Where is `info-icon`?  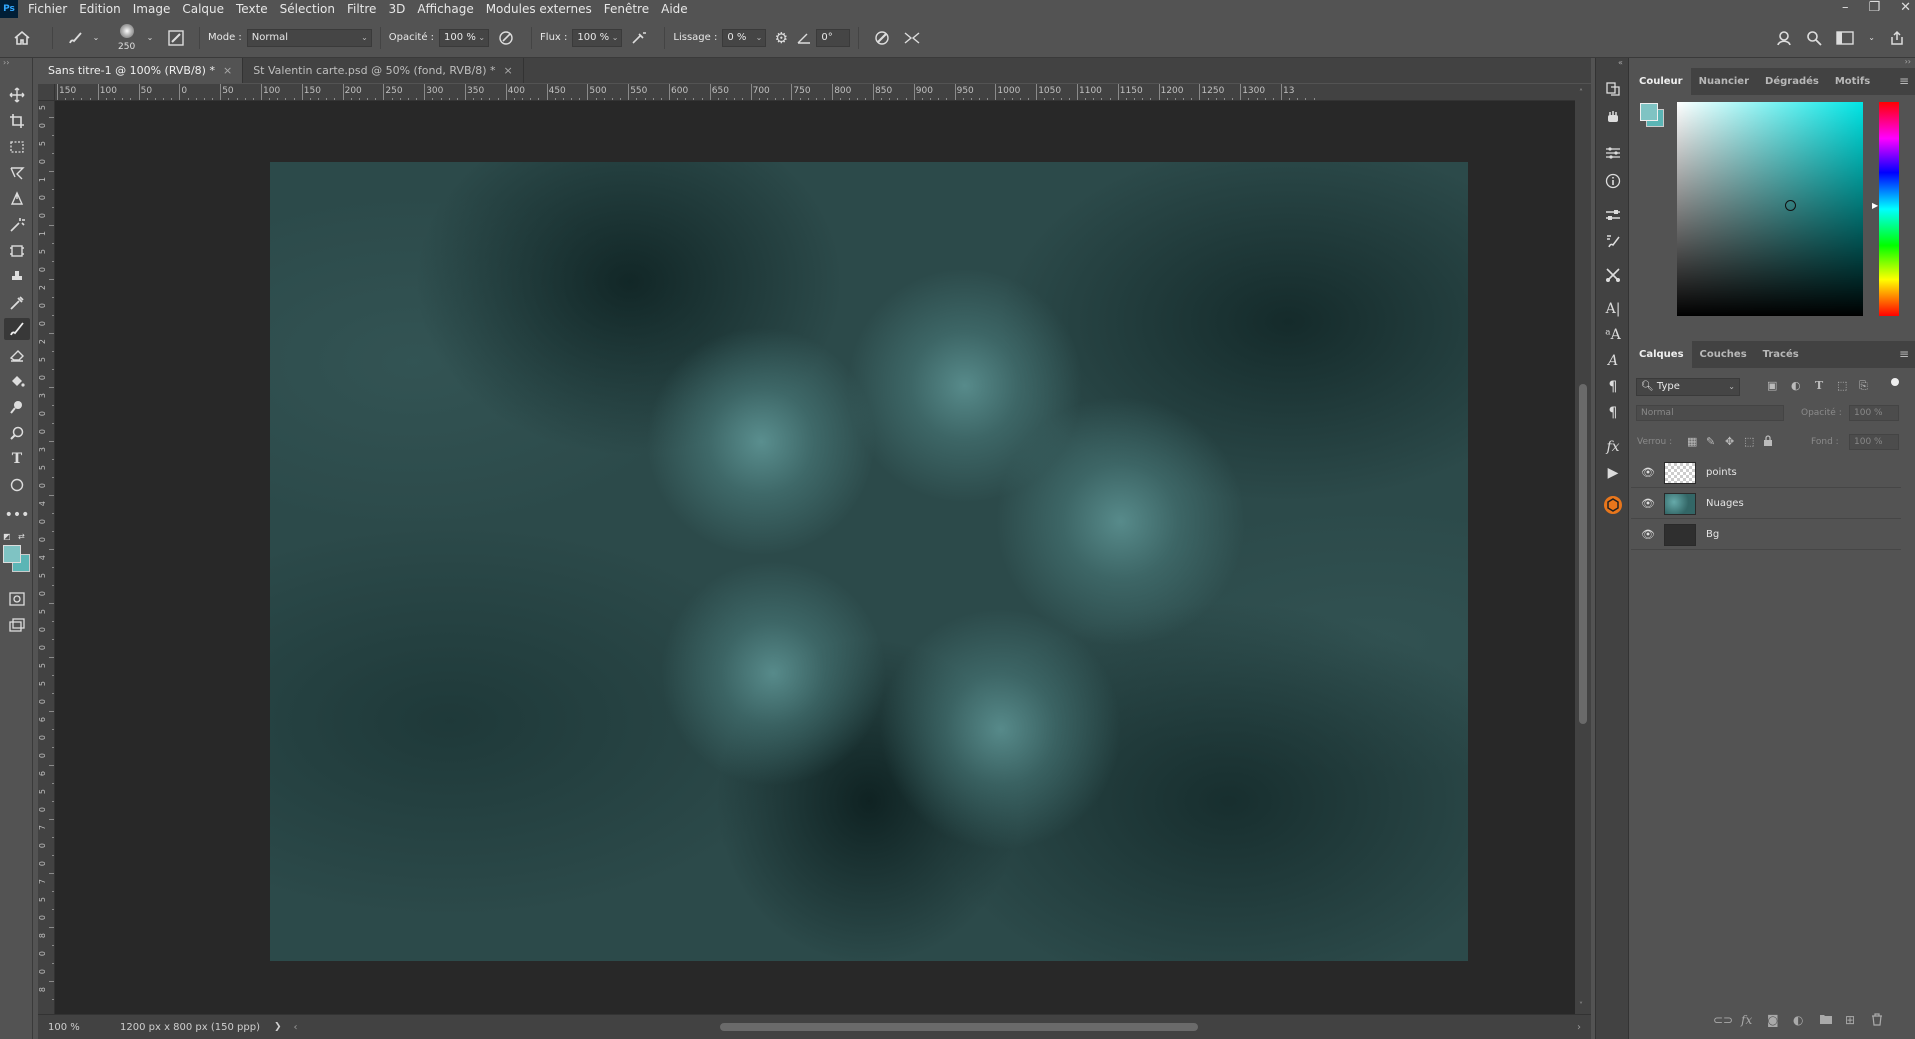 info-icon is located at coordinates (1613, 181).